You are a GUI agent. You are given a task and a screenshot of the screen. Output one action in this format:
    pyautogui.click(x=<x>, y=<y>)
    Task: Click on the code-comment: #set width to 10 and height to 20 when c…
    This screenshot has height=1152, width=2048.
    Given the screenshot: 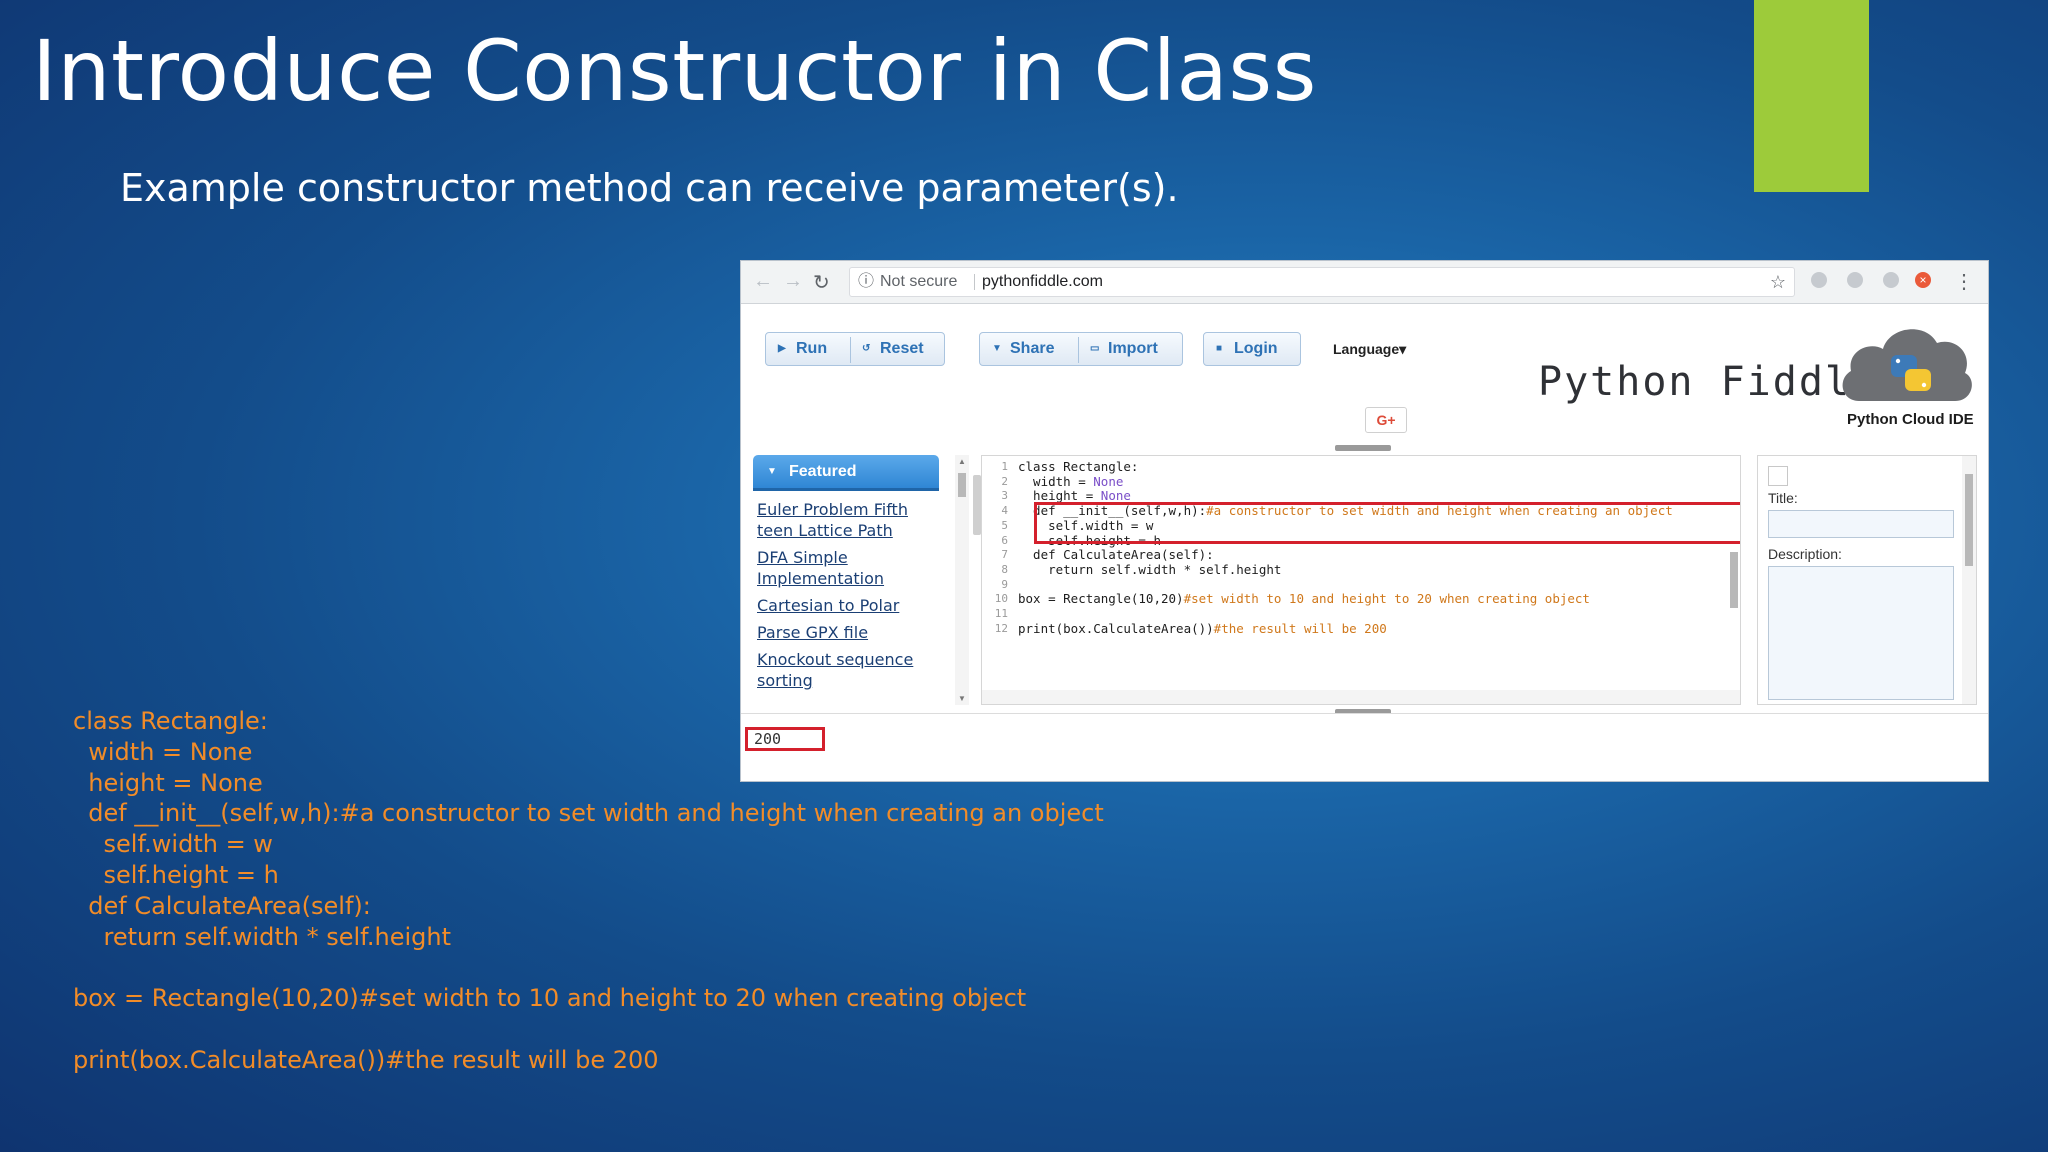 What is the action you would take?
    pyautogui.click(x=1386, y=599)
    